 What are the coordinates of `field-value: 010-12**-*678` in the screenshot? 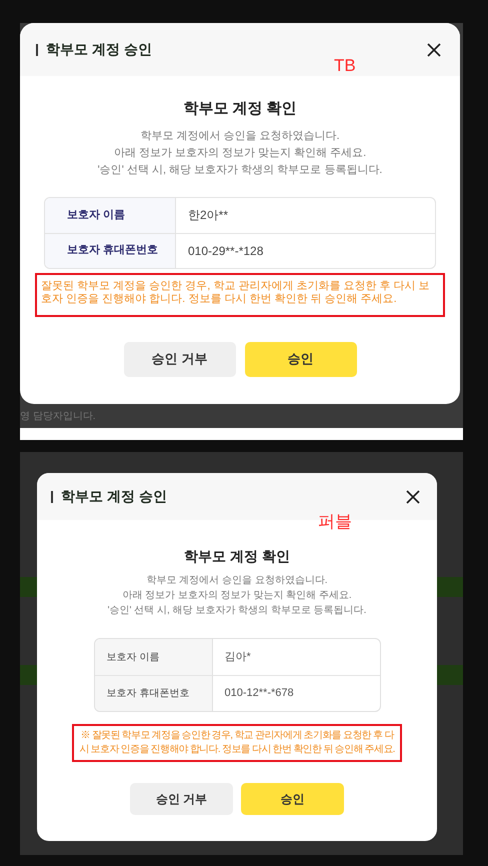 It's located at (259, 694).